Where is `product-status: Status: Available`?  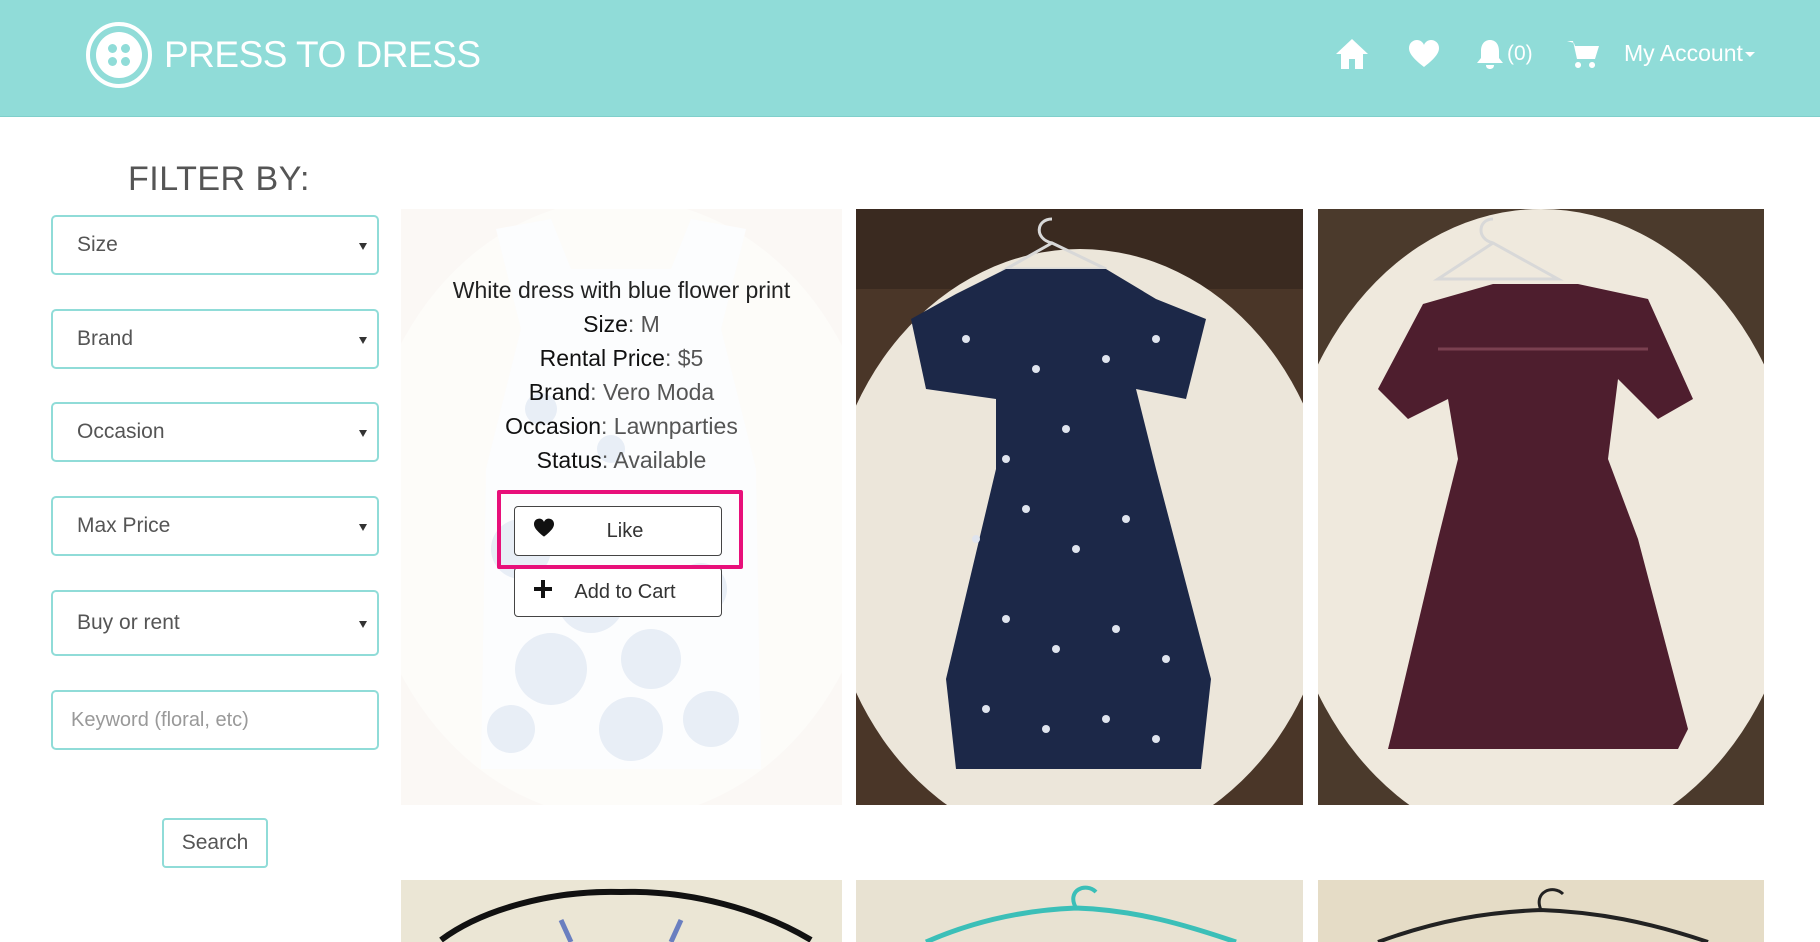
product-status: Status: Available is located at coordinates (621, 460).